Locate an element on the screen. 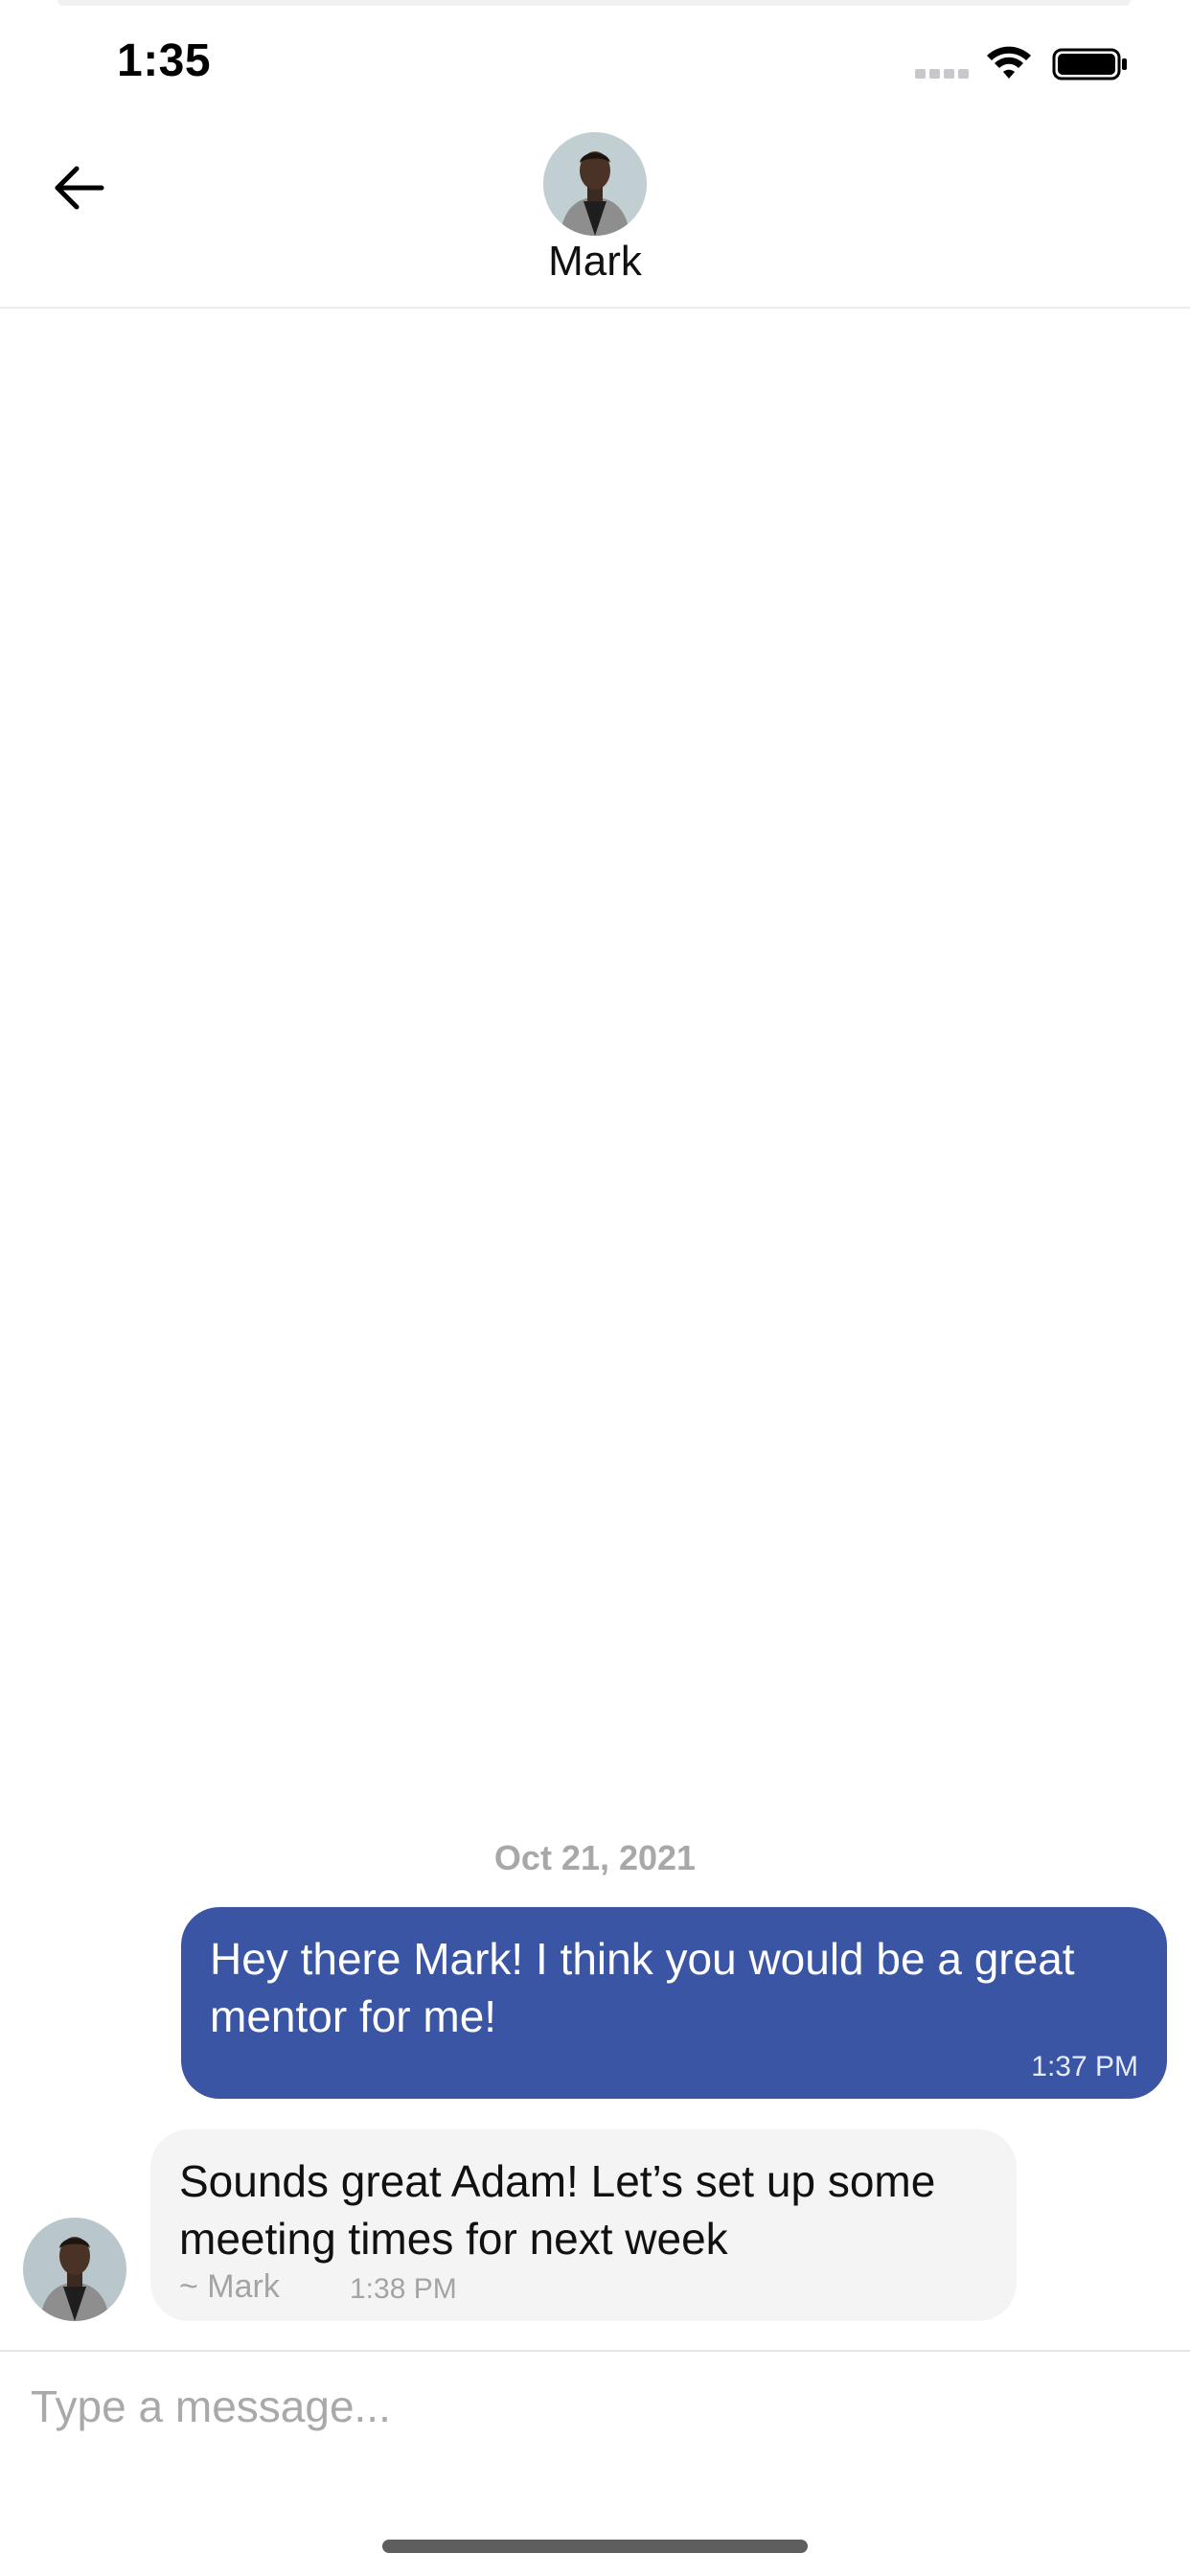 The height and width of the screenshot is (2576, 1190). message-input is located at coordinates (601, 2406).